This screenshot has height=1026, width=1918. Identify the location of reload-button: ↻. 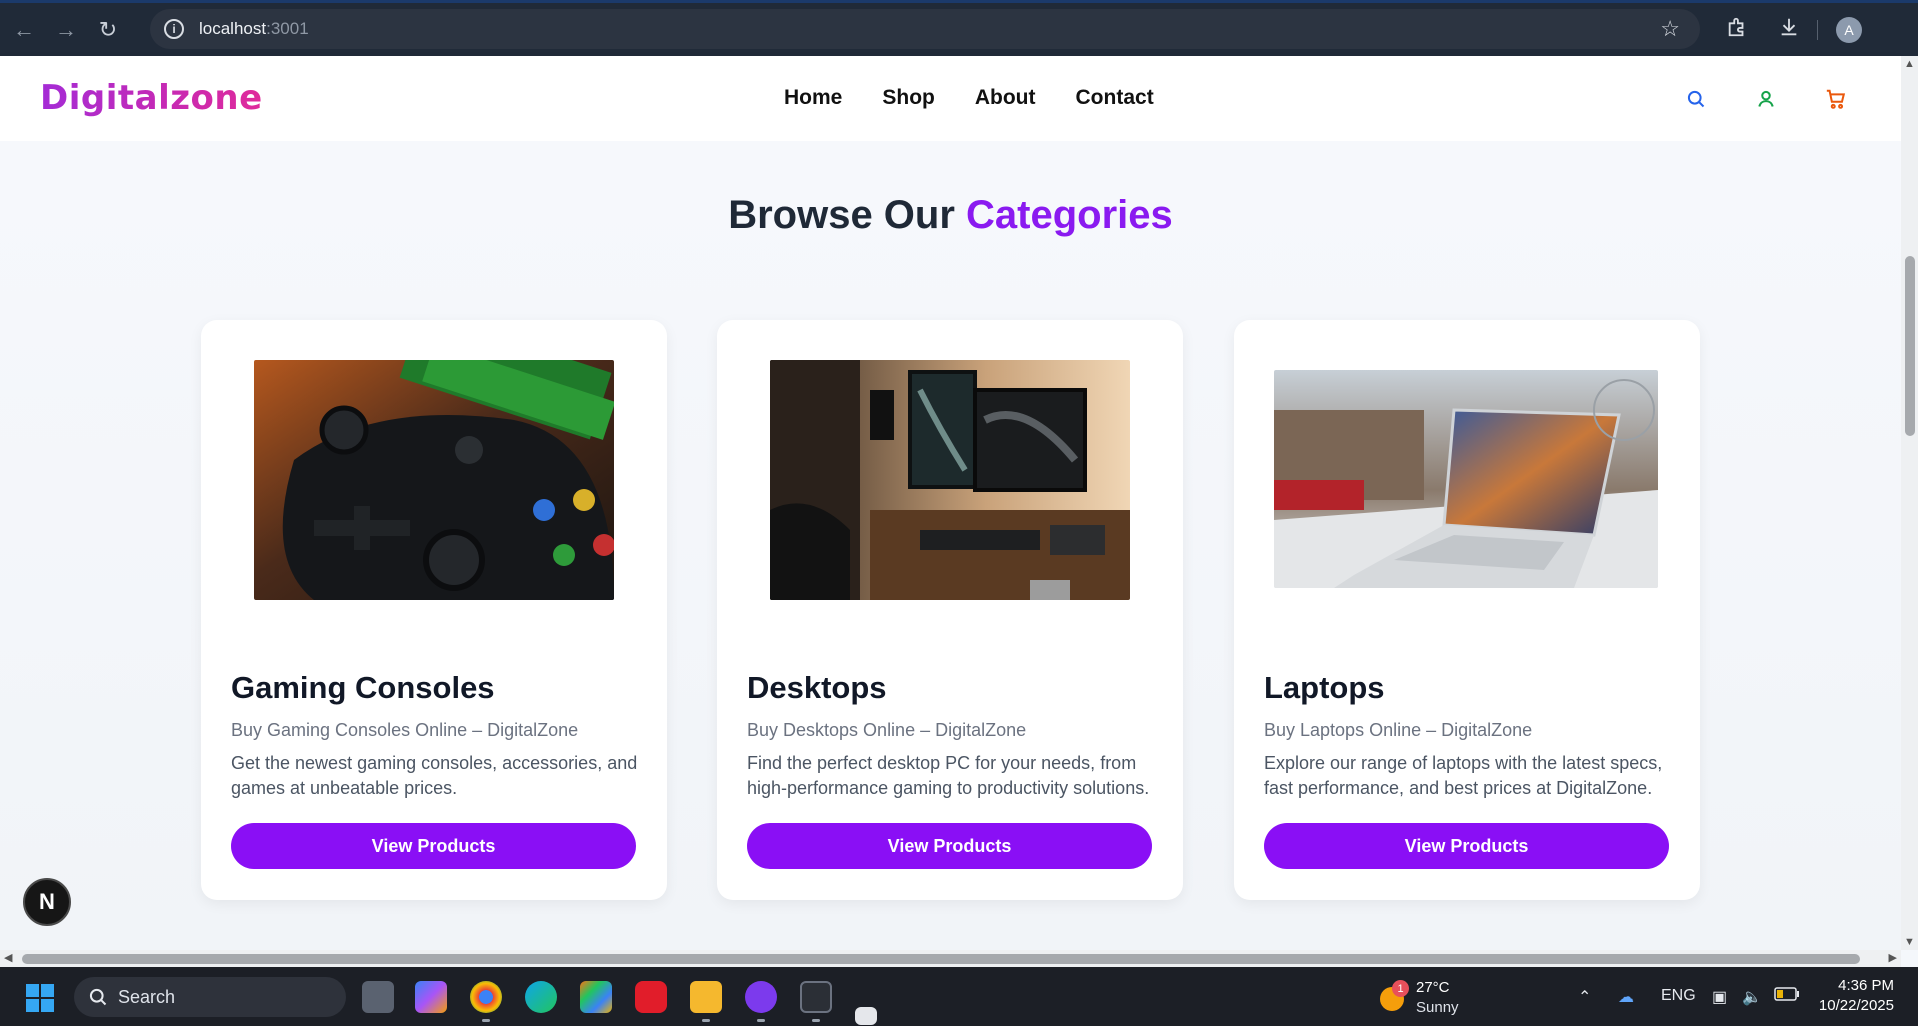
(108, 30).